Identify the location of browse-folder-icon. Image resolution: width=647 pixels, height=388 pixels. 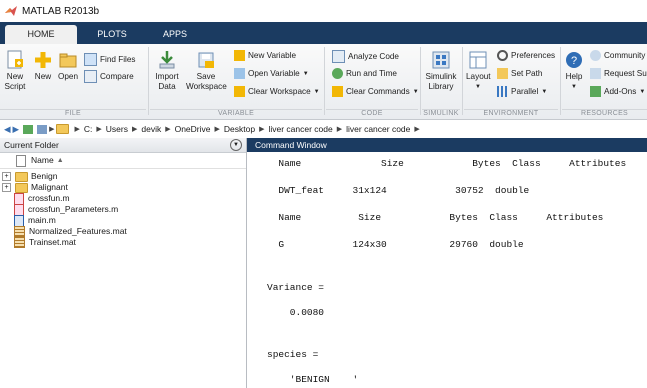
(42, 129).